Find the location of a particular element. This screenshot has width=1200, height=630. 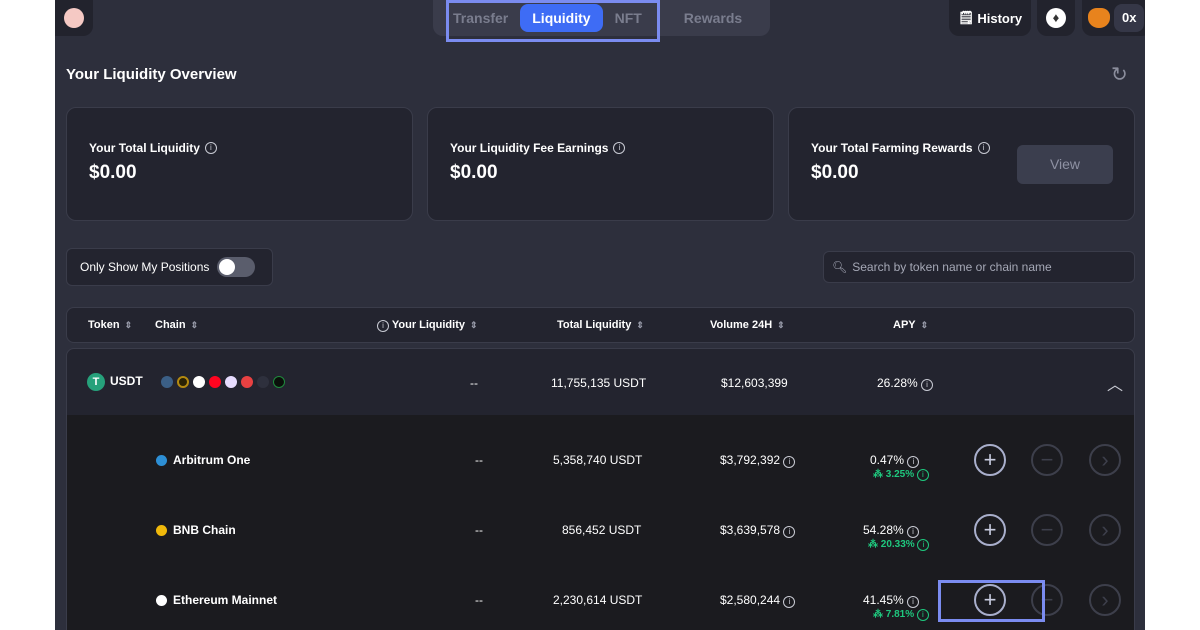

app-logo is located at coordinates (74, 18).